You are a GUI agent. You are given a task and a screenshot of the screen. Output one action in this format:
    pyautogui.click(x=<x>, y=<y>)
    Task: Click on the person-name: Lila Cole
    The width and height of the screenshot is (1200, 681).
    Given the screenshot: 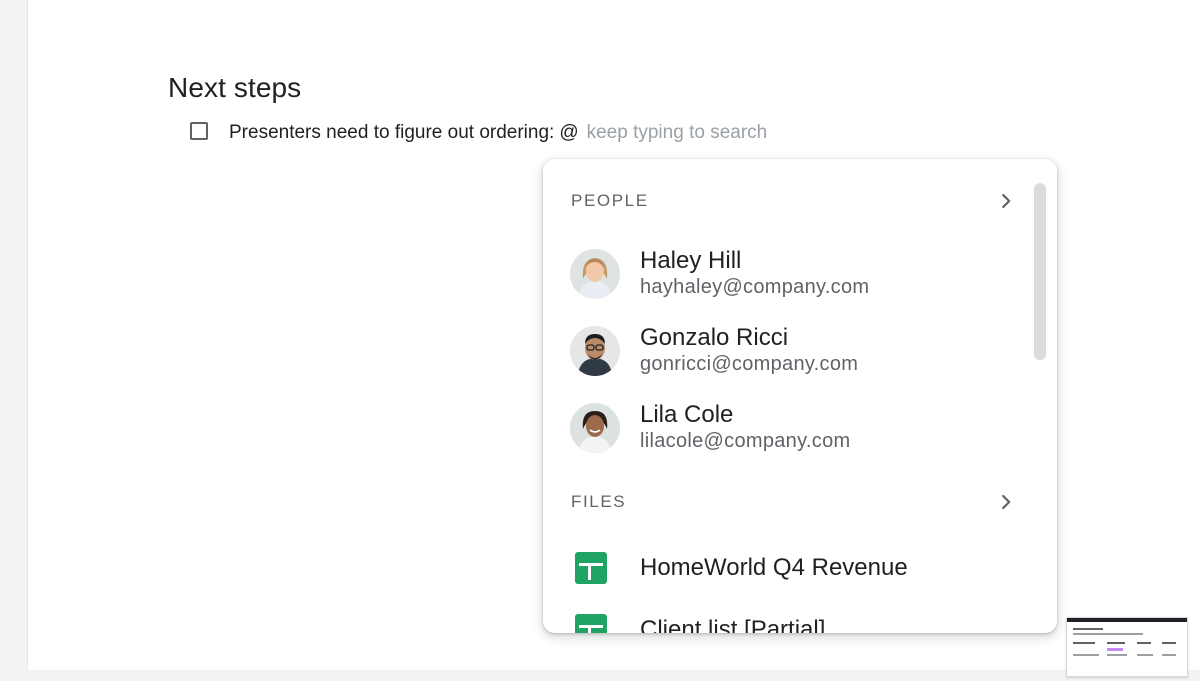 What is the action you would take?
    pyautogui.click(x=687, y=414)
    